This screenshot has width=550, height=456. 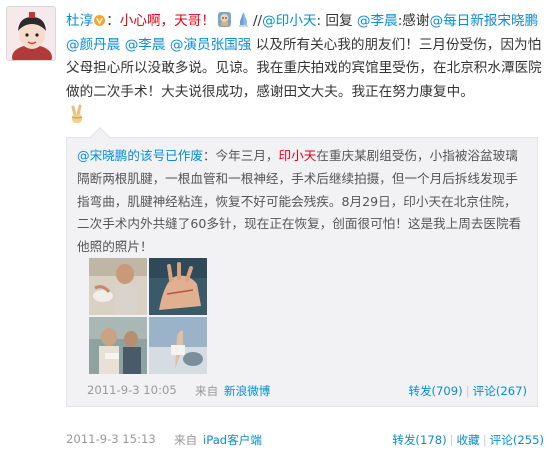 I want to click on repost-arrow, so click(x=100, y=137).